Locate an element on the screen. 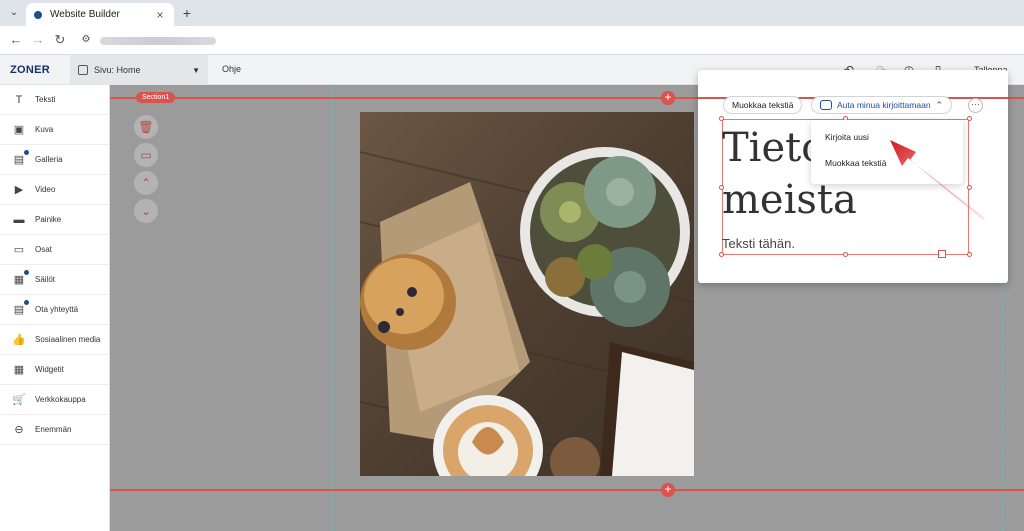  robot-icon is located at coordinates (826, 105).